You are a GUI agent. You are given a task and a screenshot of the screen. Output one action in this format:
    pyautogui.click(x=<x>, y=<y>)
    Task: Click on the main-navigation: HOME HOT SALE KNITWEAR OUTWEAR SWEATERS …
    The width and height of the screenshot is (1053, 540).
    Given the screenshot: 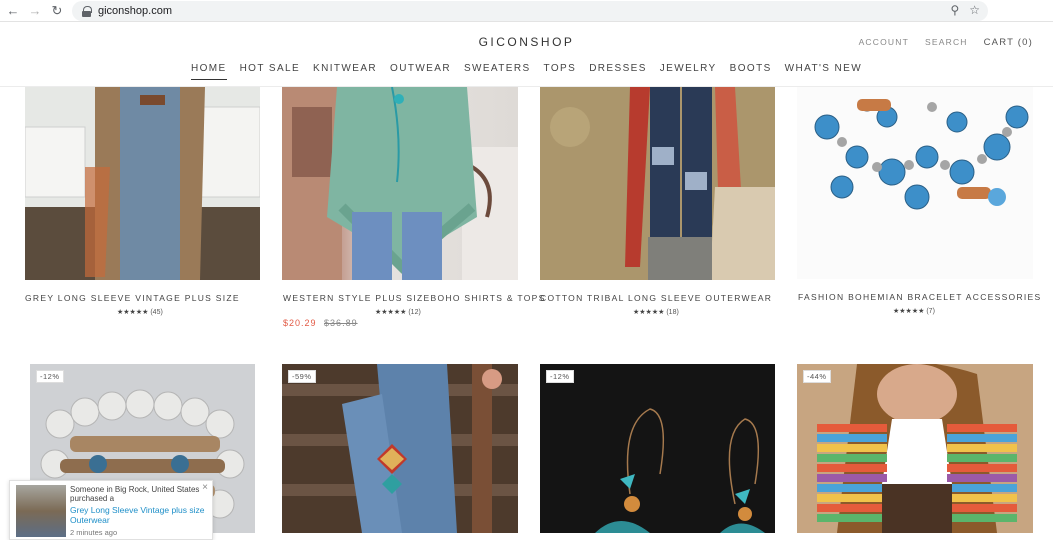 What is the action you would take?
    pyautogui.click(x=526, y=71)
    